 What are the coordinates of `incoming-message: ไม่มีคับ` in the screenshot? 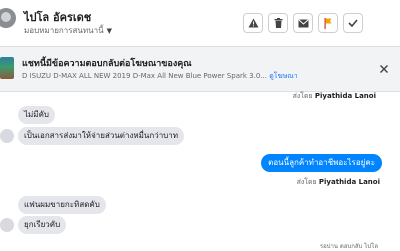 It's located at (36, 115).